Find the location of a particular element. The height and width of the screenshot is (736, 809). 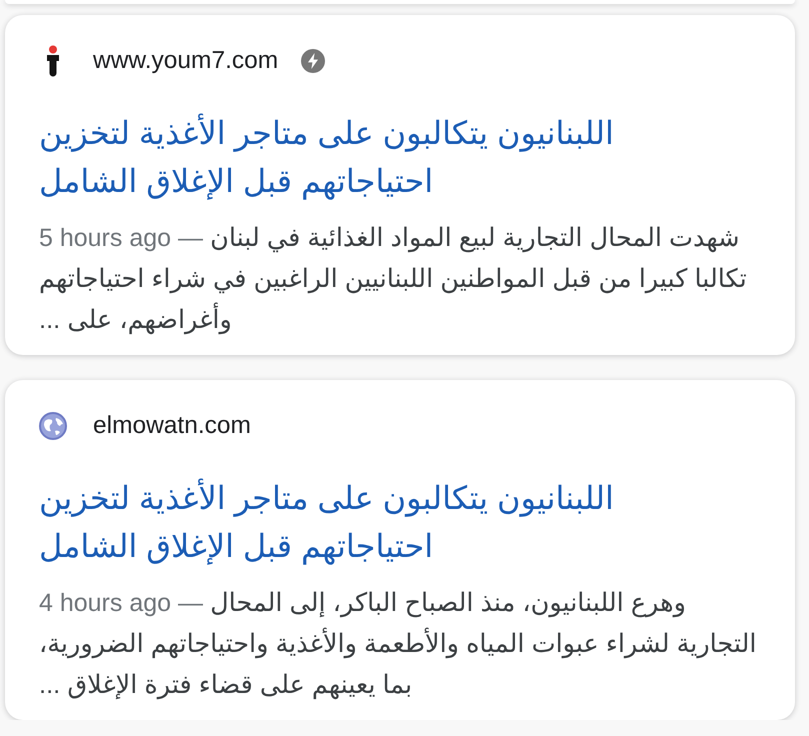

site-url: www.youm7.com is located at coordinates (185, 61).